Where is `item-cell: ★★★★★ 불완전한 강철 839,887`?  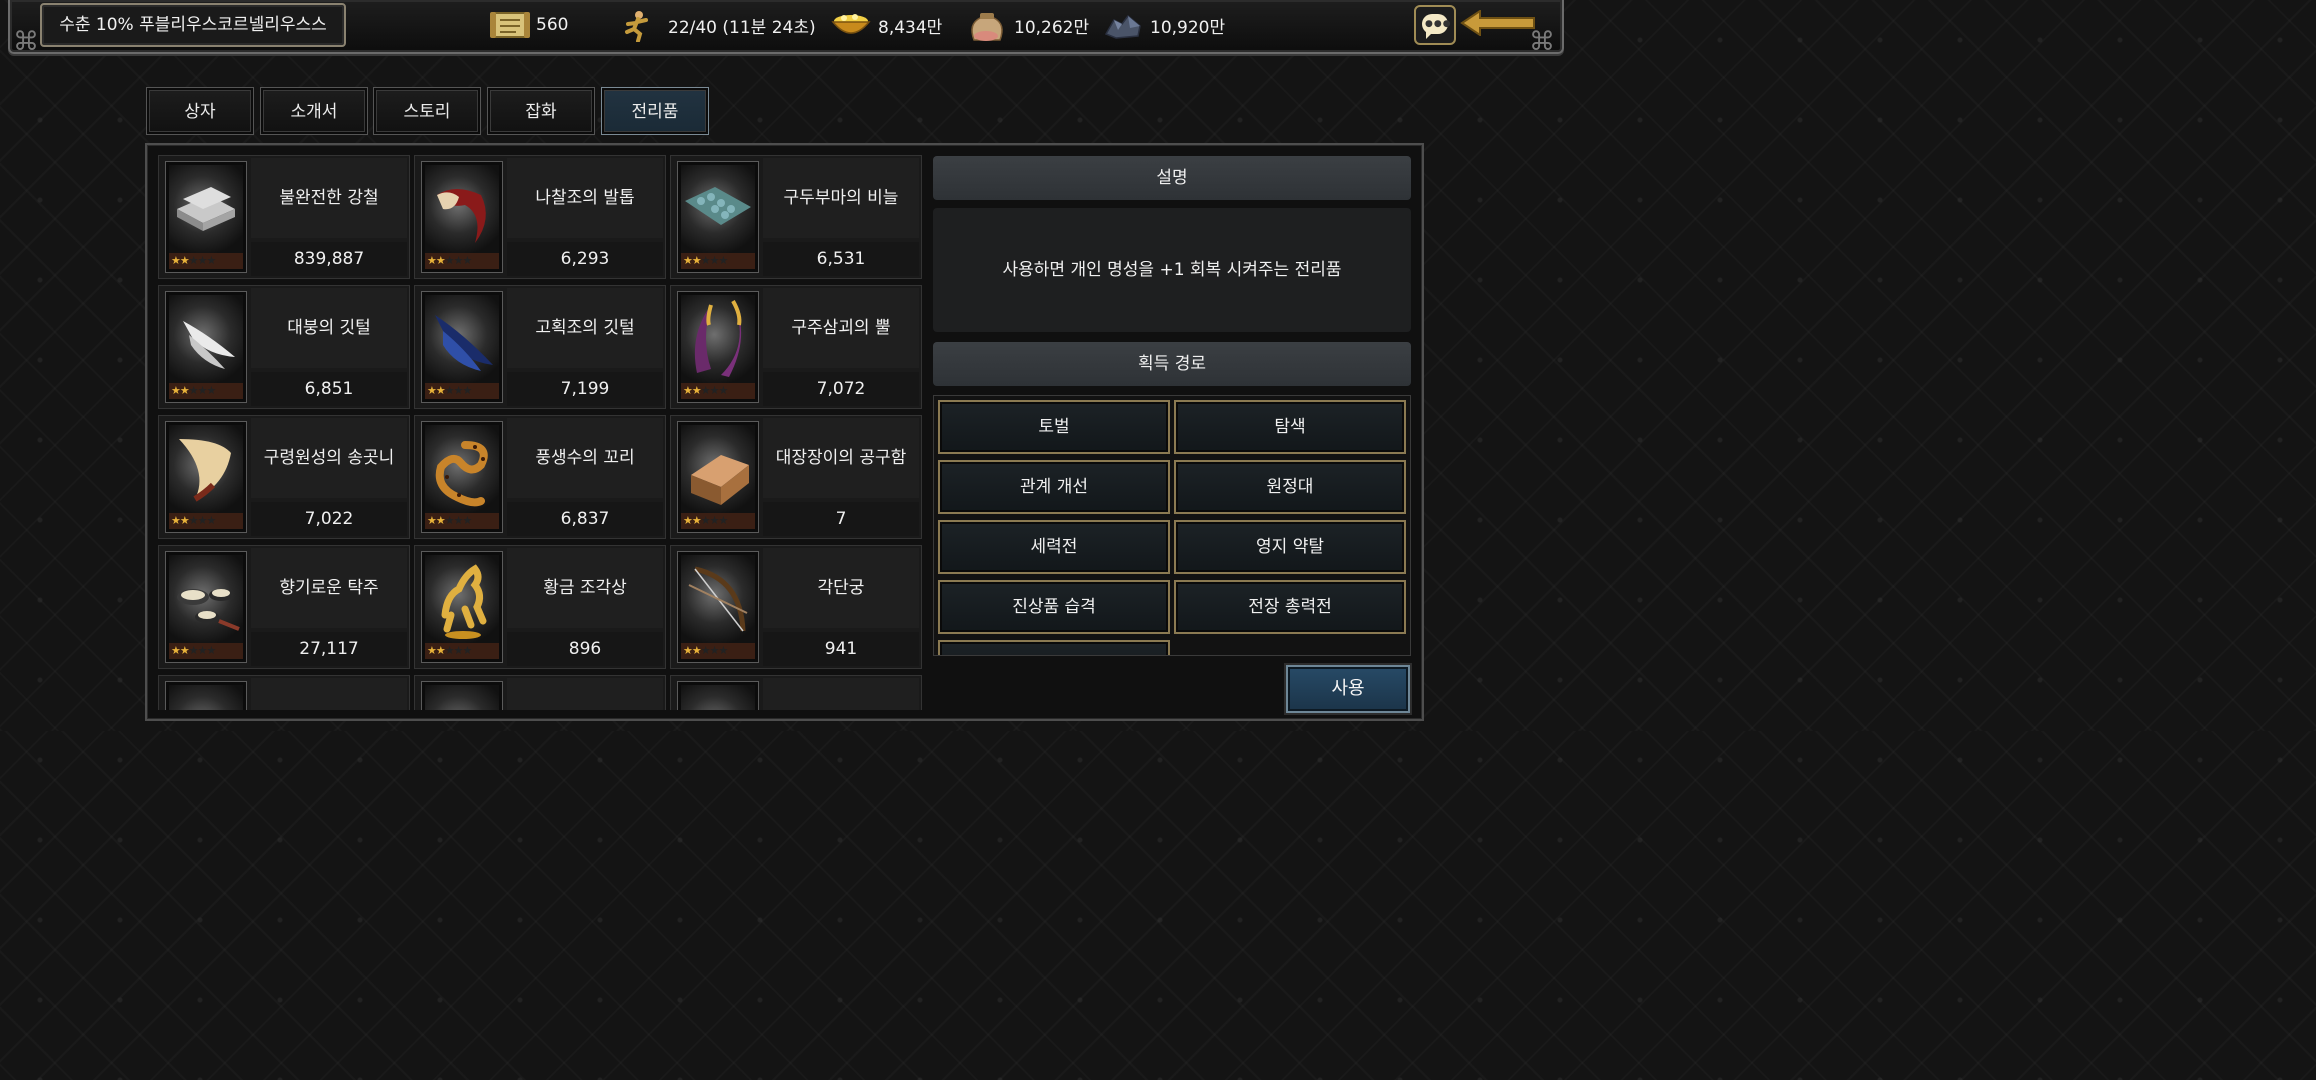
item-cell: ★★★★★ 불완전한 강철 839,887 is located at coordinates (284, 217).